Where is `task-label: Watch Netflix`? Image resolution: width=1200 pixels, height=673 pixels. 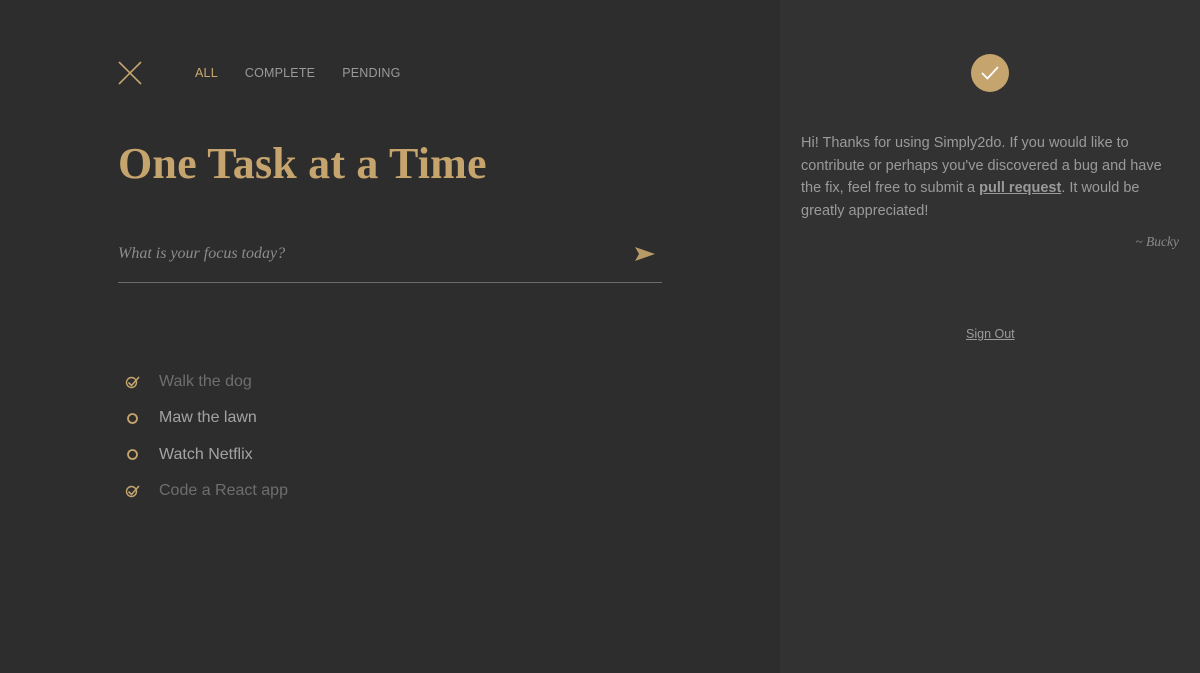
task-label: Watch Netflix is located at coordinates (206, 454).